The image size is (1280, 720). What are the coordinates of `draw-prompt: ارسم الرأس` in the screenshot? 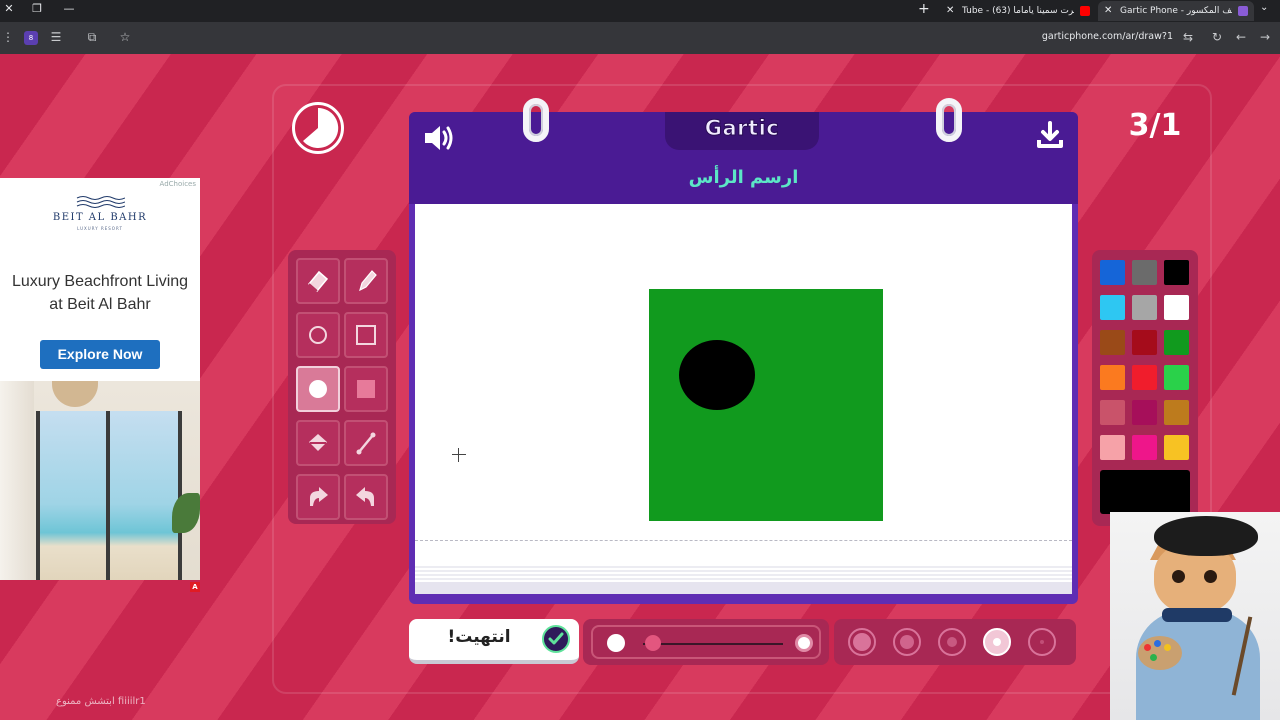 It's located at (743, 177).